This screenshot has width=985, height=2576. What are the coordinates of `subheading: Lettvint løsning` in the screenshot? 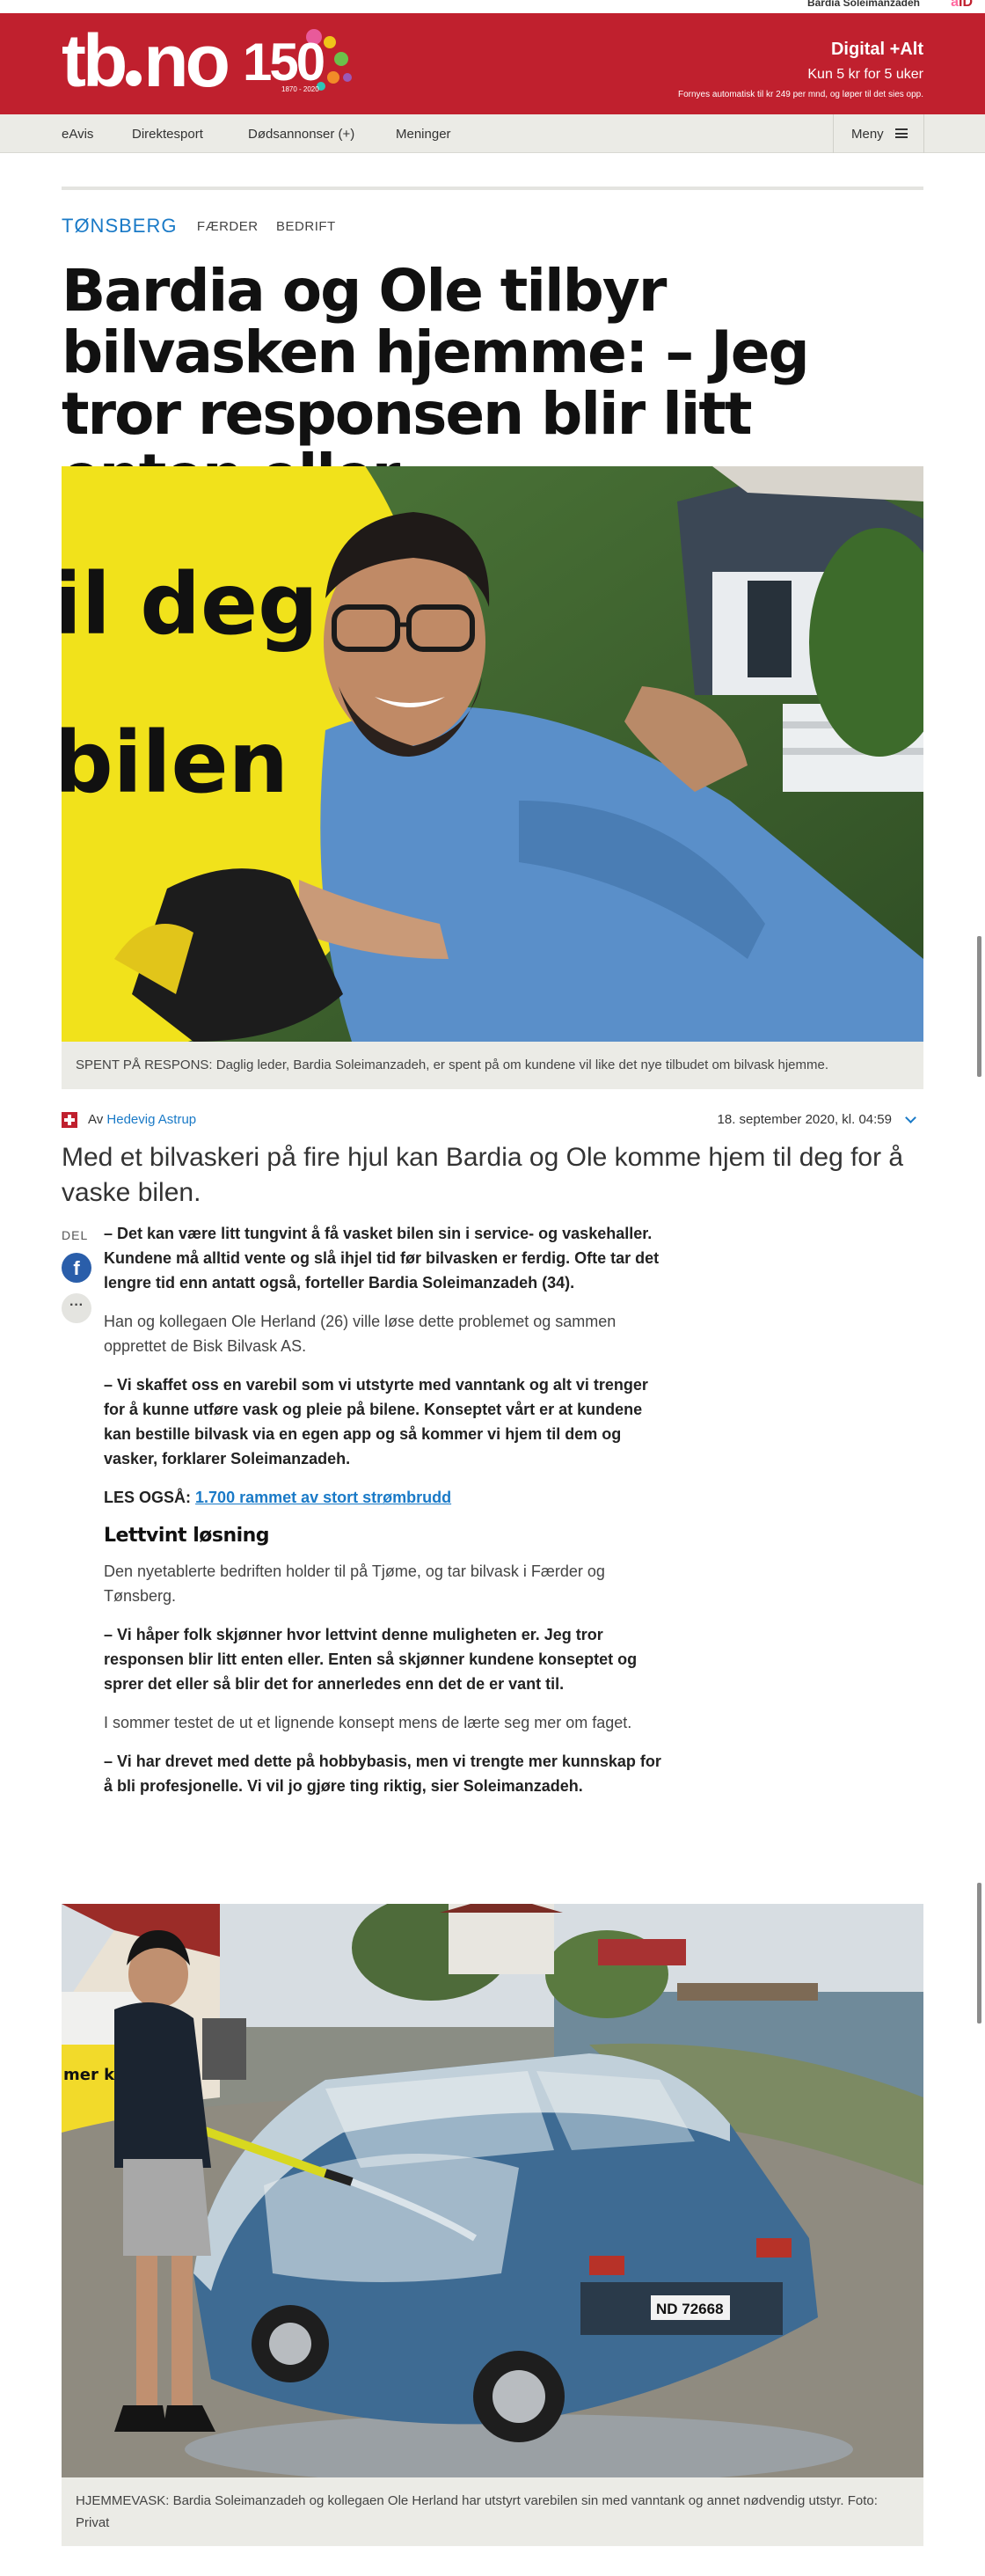 It's located at (187, 1536).